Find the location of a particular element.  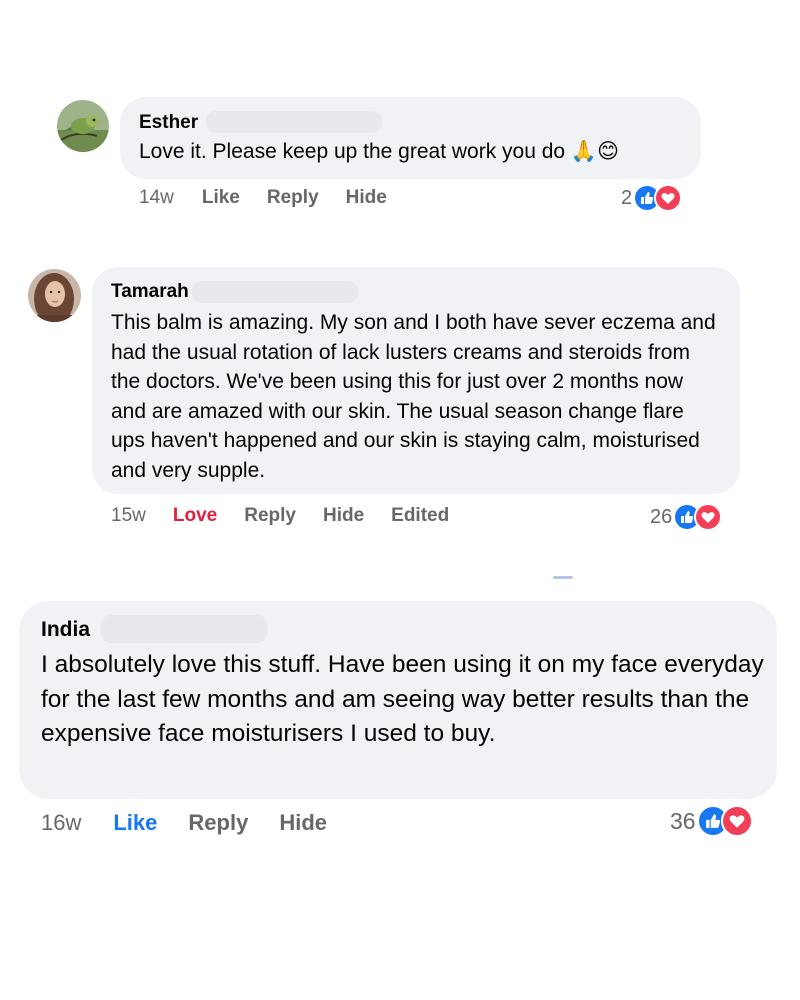

bird-avatar-icon is located at coordinates (83, 126).